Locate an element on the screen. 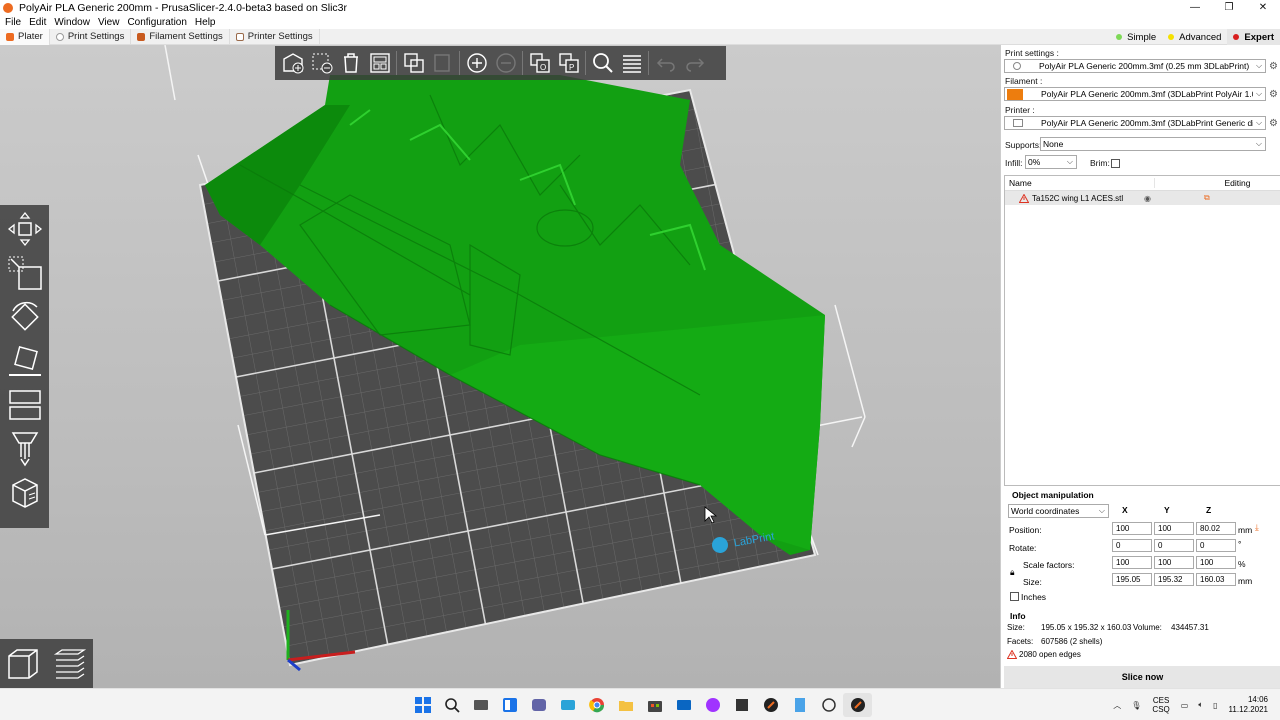  store-button is located at coordinates (654, 705).